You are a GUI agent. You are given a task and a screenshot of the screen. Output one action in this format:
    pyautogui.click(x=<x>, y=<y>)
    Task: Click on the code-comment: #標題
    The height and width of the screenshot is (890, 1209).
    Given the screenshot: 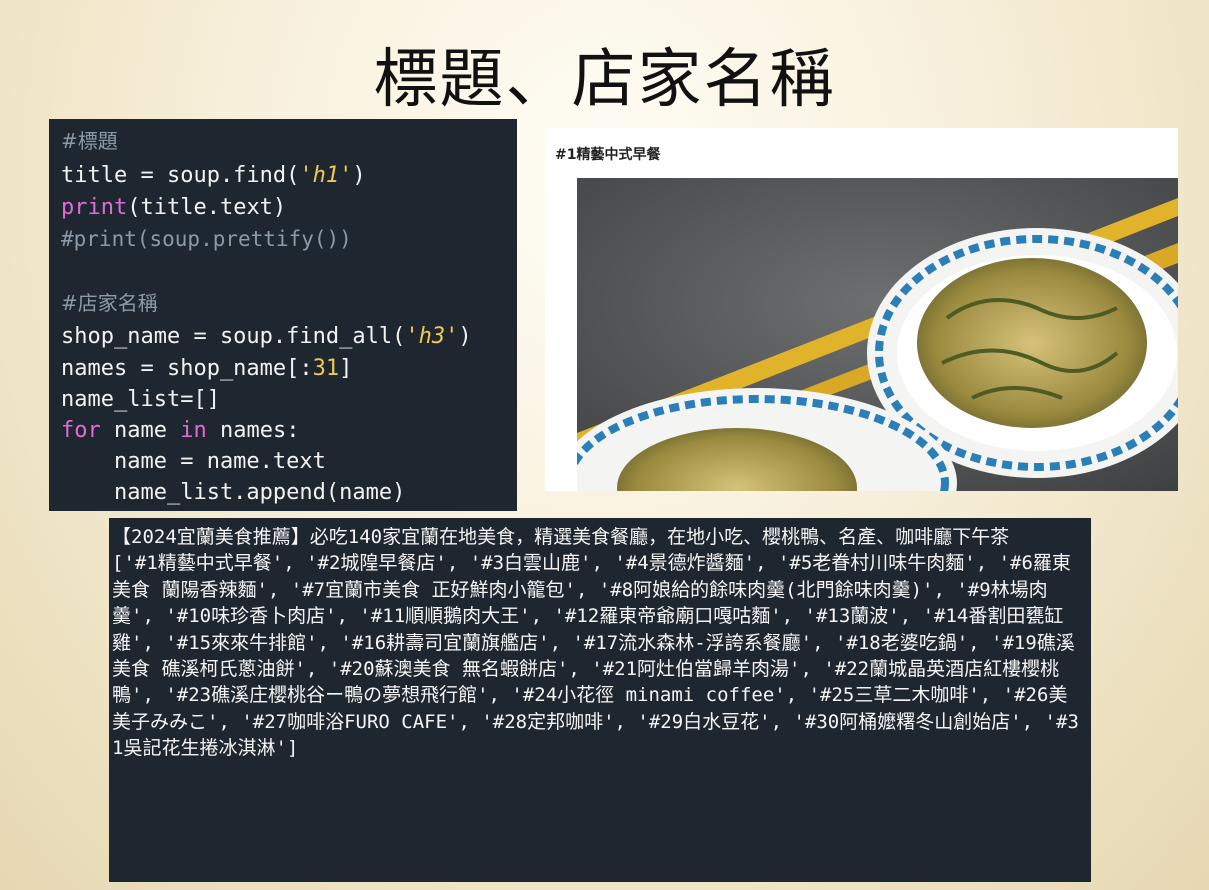 What is the action you would take?
    pyautogui.click(x=89, y=141)
    